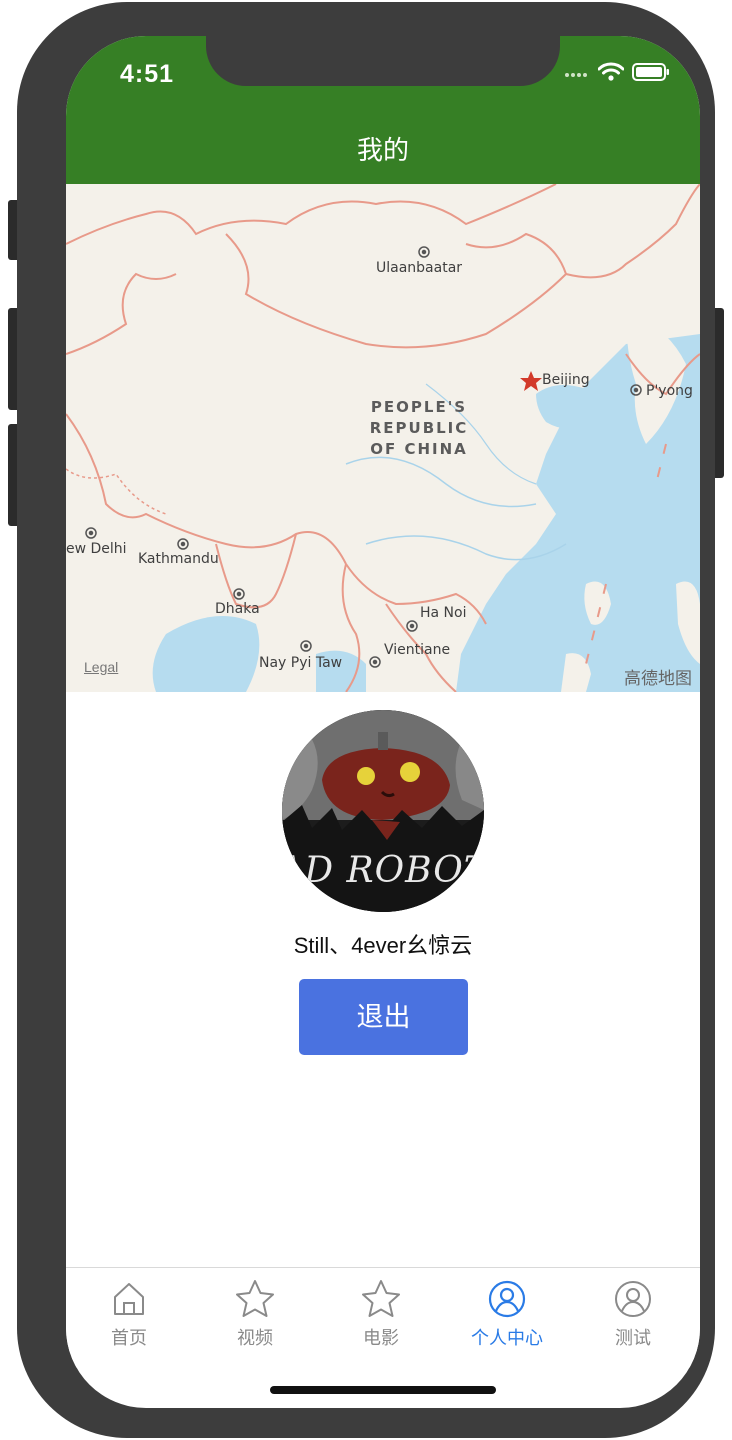  I want to click on tab-profile: 个人中心, so click(507, 1314).